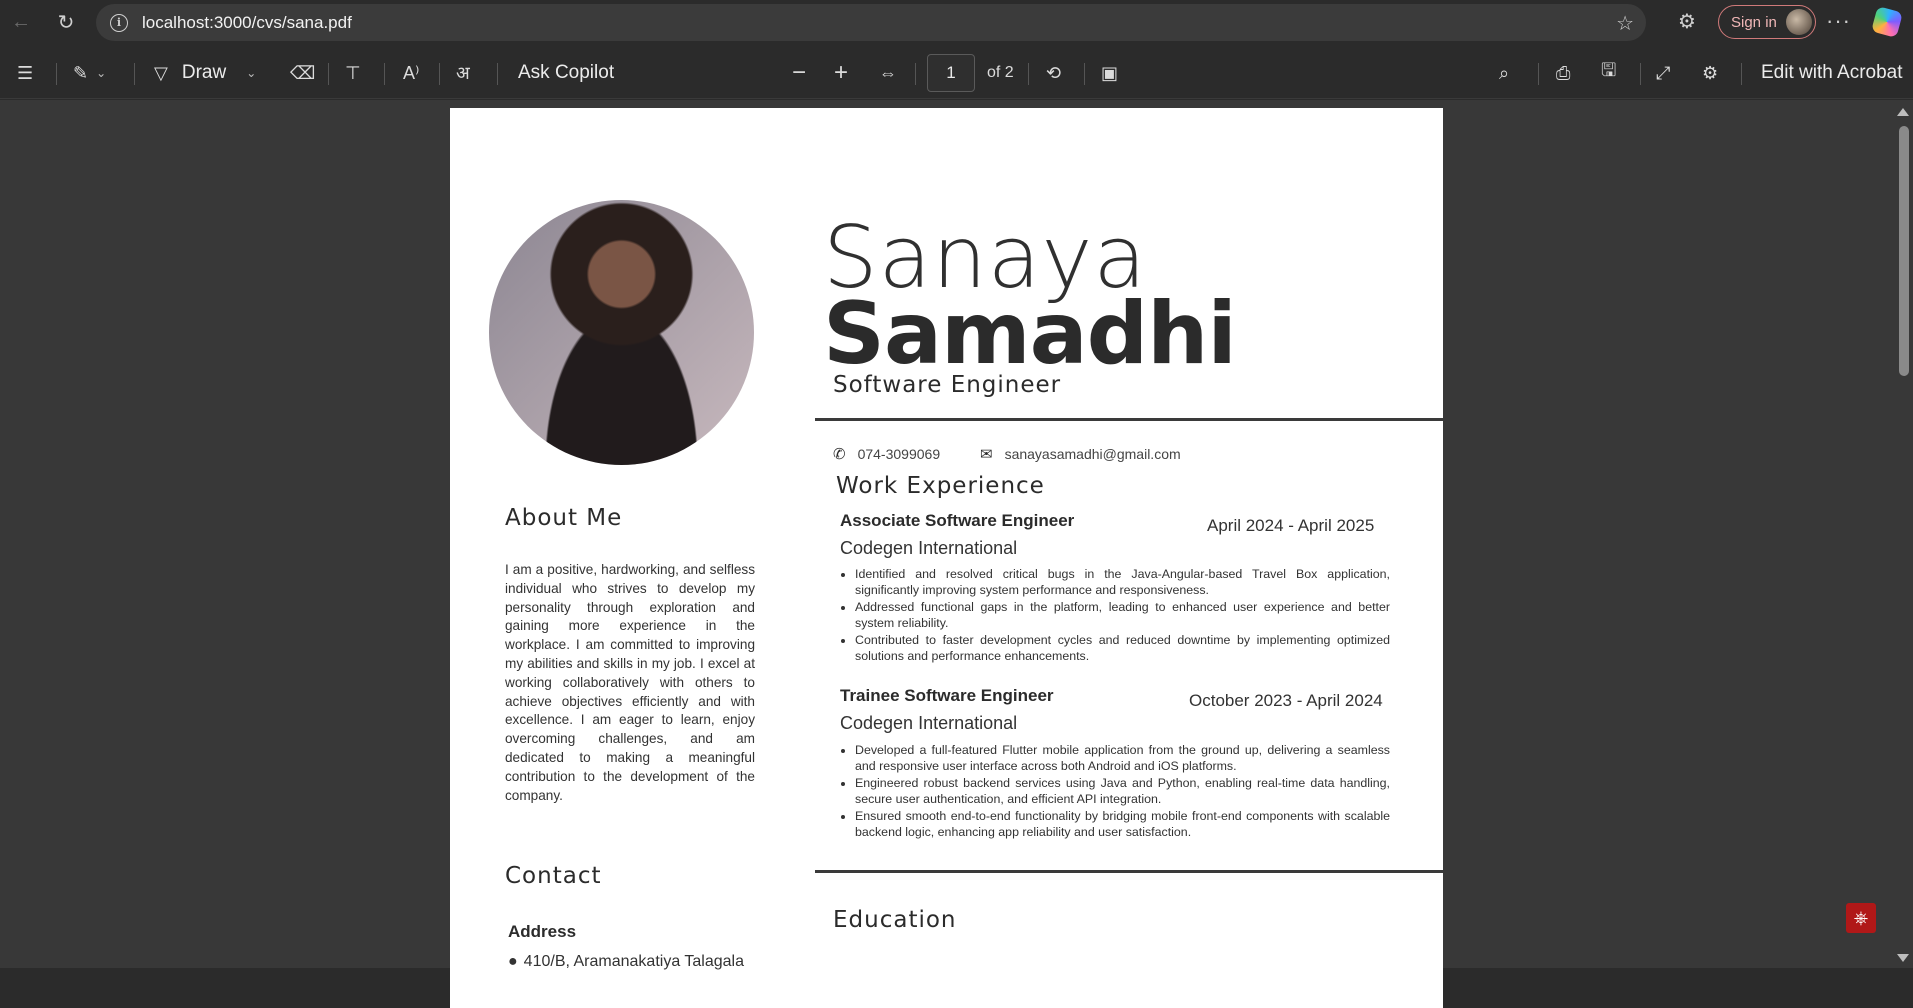 This screenshot has width=1913, height=1008. Describe the element at coordinates (951, 73) in the screenshot. I see `page-number-input: 1` at that location.